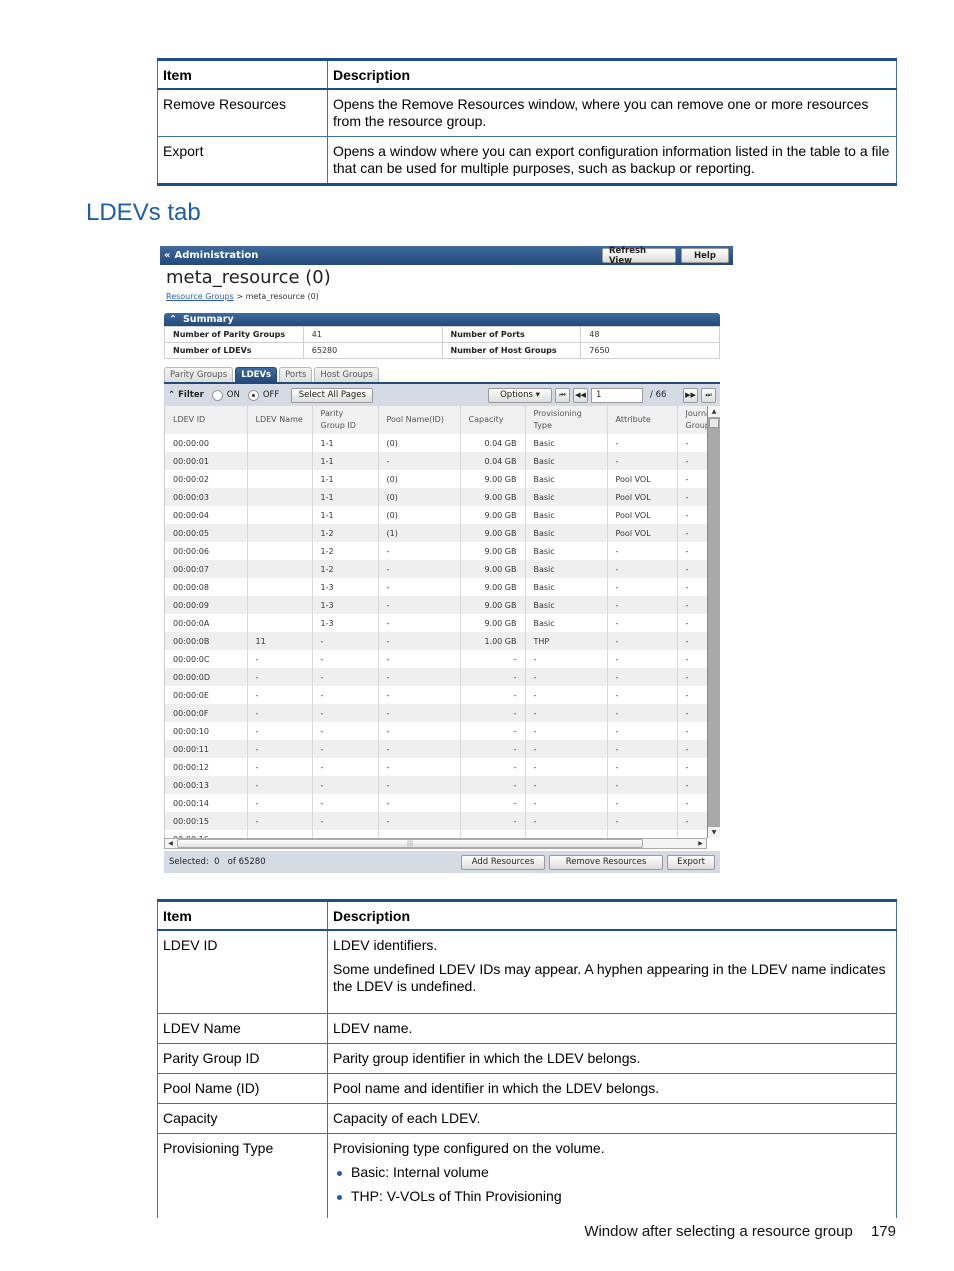  What do you see at coordinates (206, 420) in the screenshot?
I see `column-header: LDEV ID` at bounding box center [206, 420].